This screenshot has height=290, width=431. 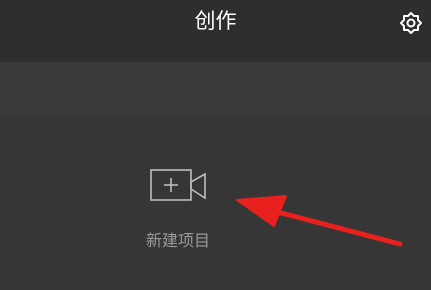 I want to click on gear-icon, so click(x=411, y=23).